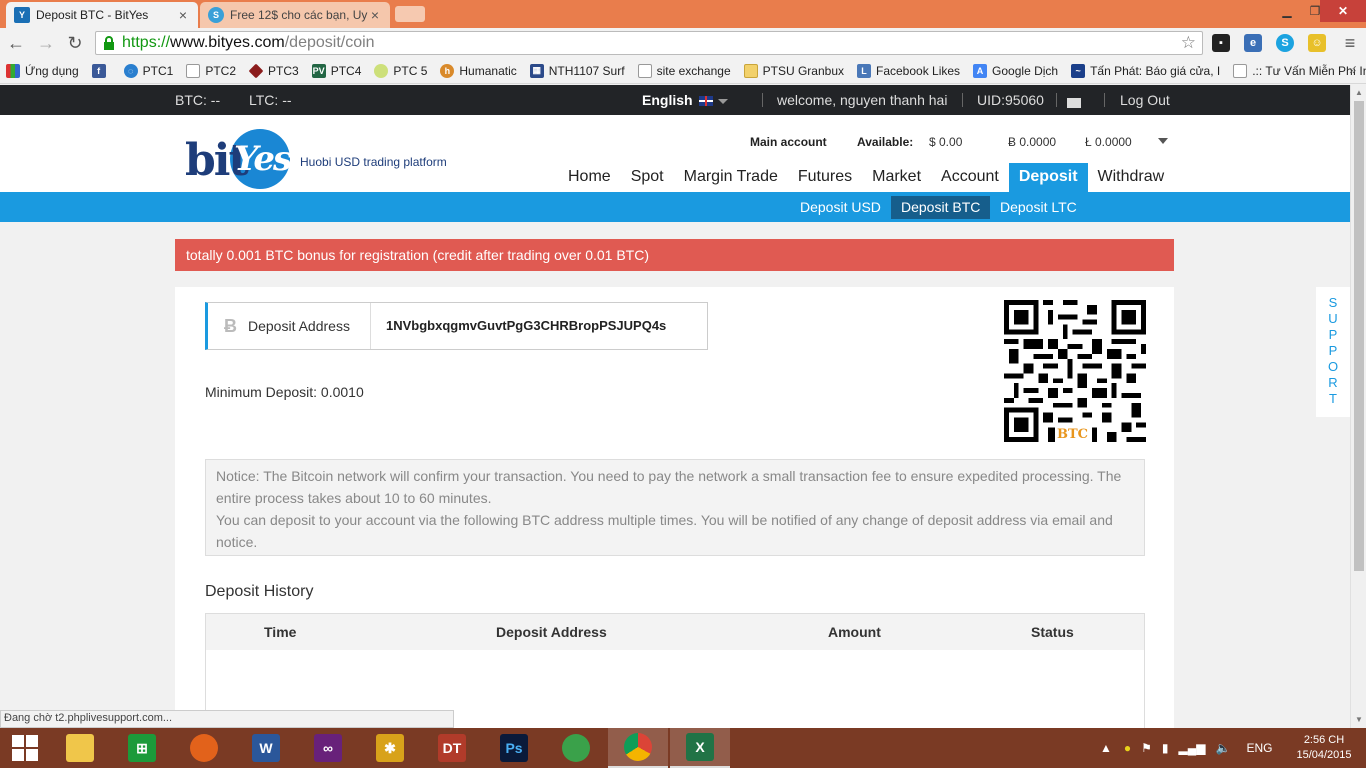 This screenshot has height=768, width=1366. I want to click on scroll-up-icon: ▲, so click(1359, 92).